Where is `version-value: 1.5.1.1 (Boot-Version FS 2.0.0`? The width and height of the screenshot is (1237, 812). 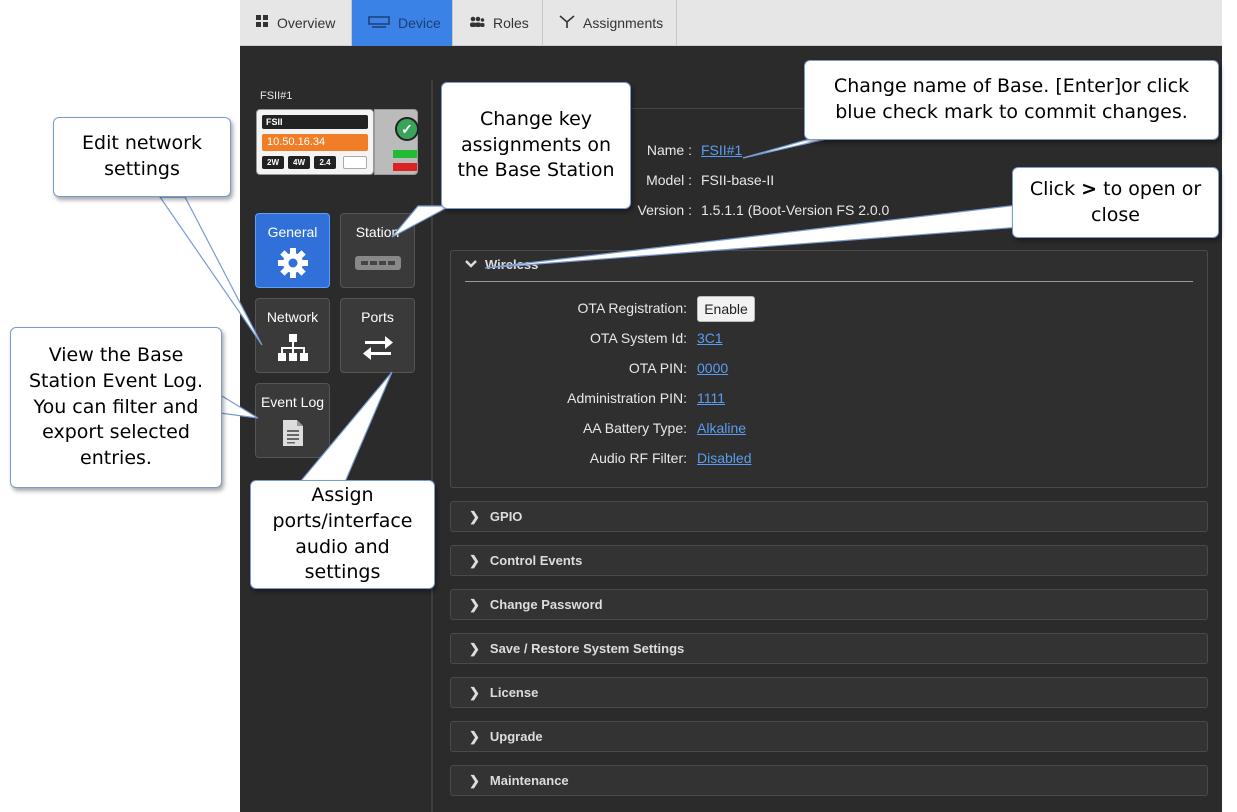 version-value: 1.5.1.1 (Boot-Version FS 2.0.0 is located at coordinates (795, 210).